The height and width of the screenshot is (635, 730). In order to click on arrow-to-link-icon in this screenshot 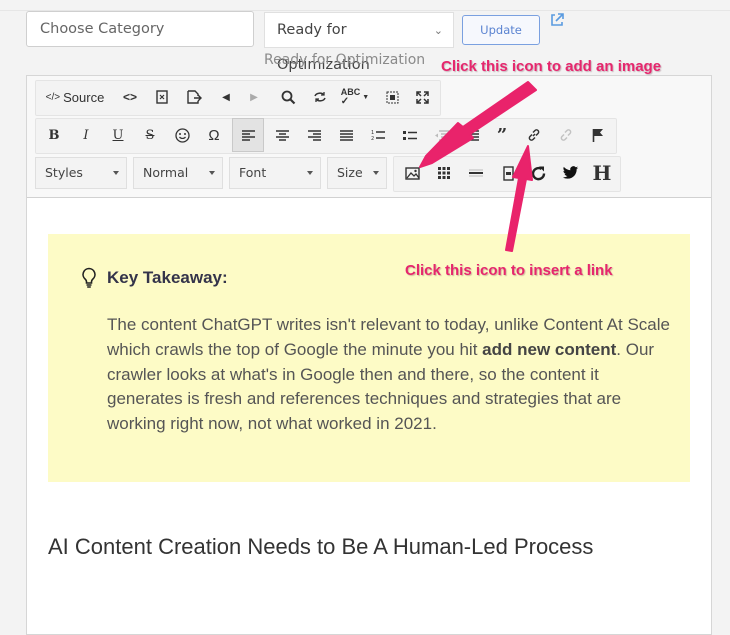, I will do `click(519, 198)`.